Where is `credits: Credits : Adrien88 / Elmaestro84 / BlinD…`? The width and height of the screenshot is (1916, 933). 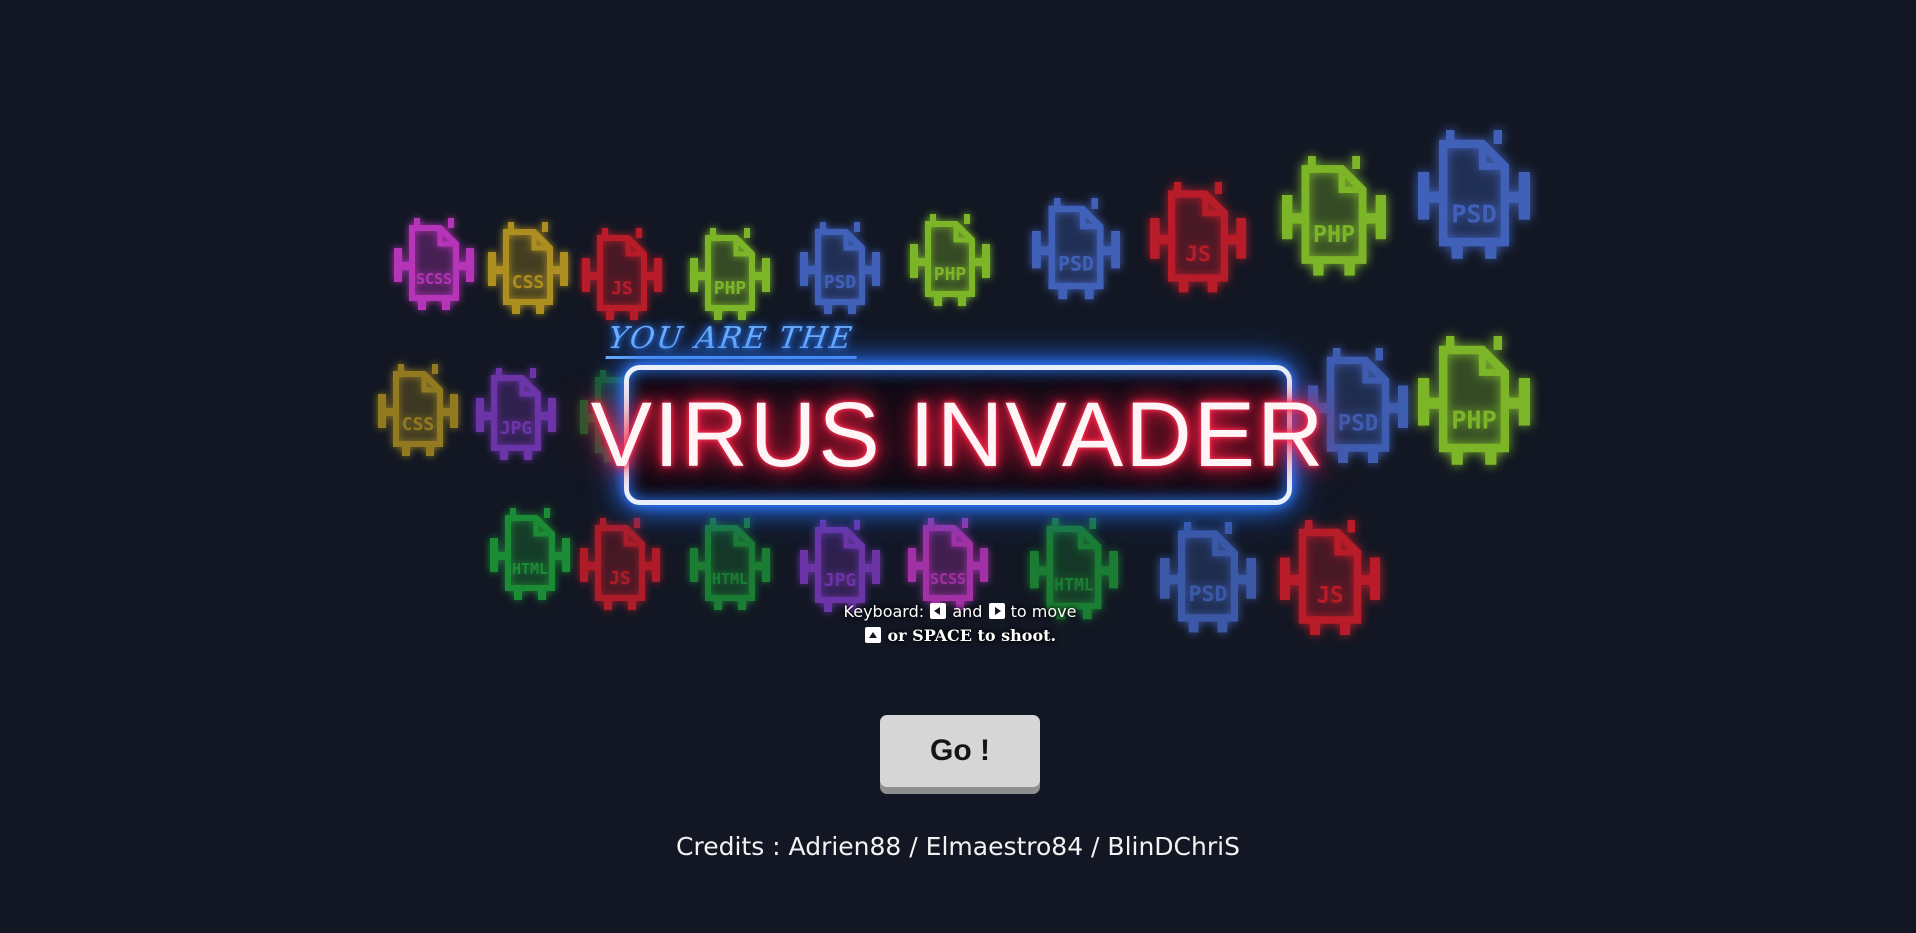
credits: Credits : Adrien88 / Elmaestro84 / BlinD… is located at coordinates (958, 846).